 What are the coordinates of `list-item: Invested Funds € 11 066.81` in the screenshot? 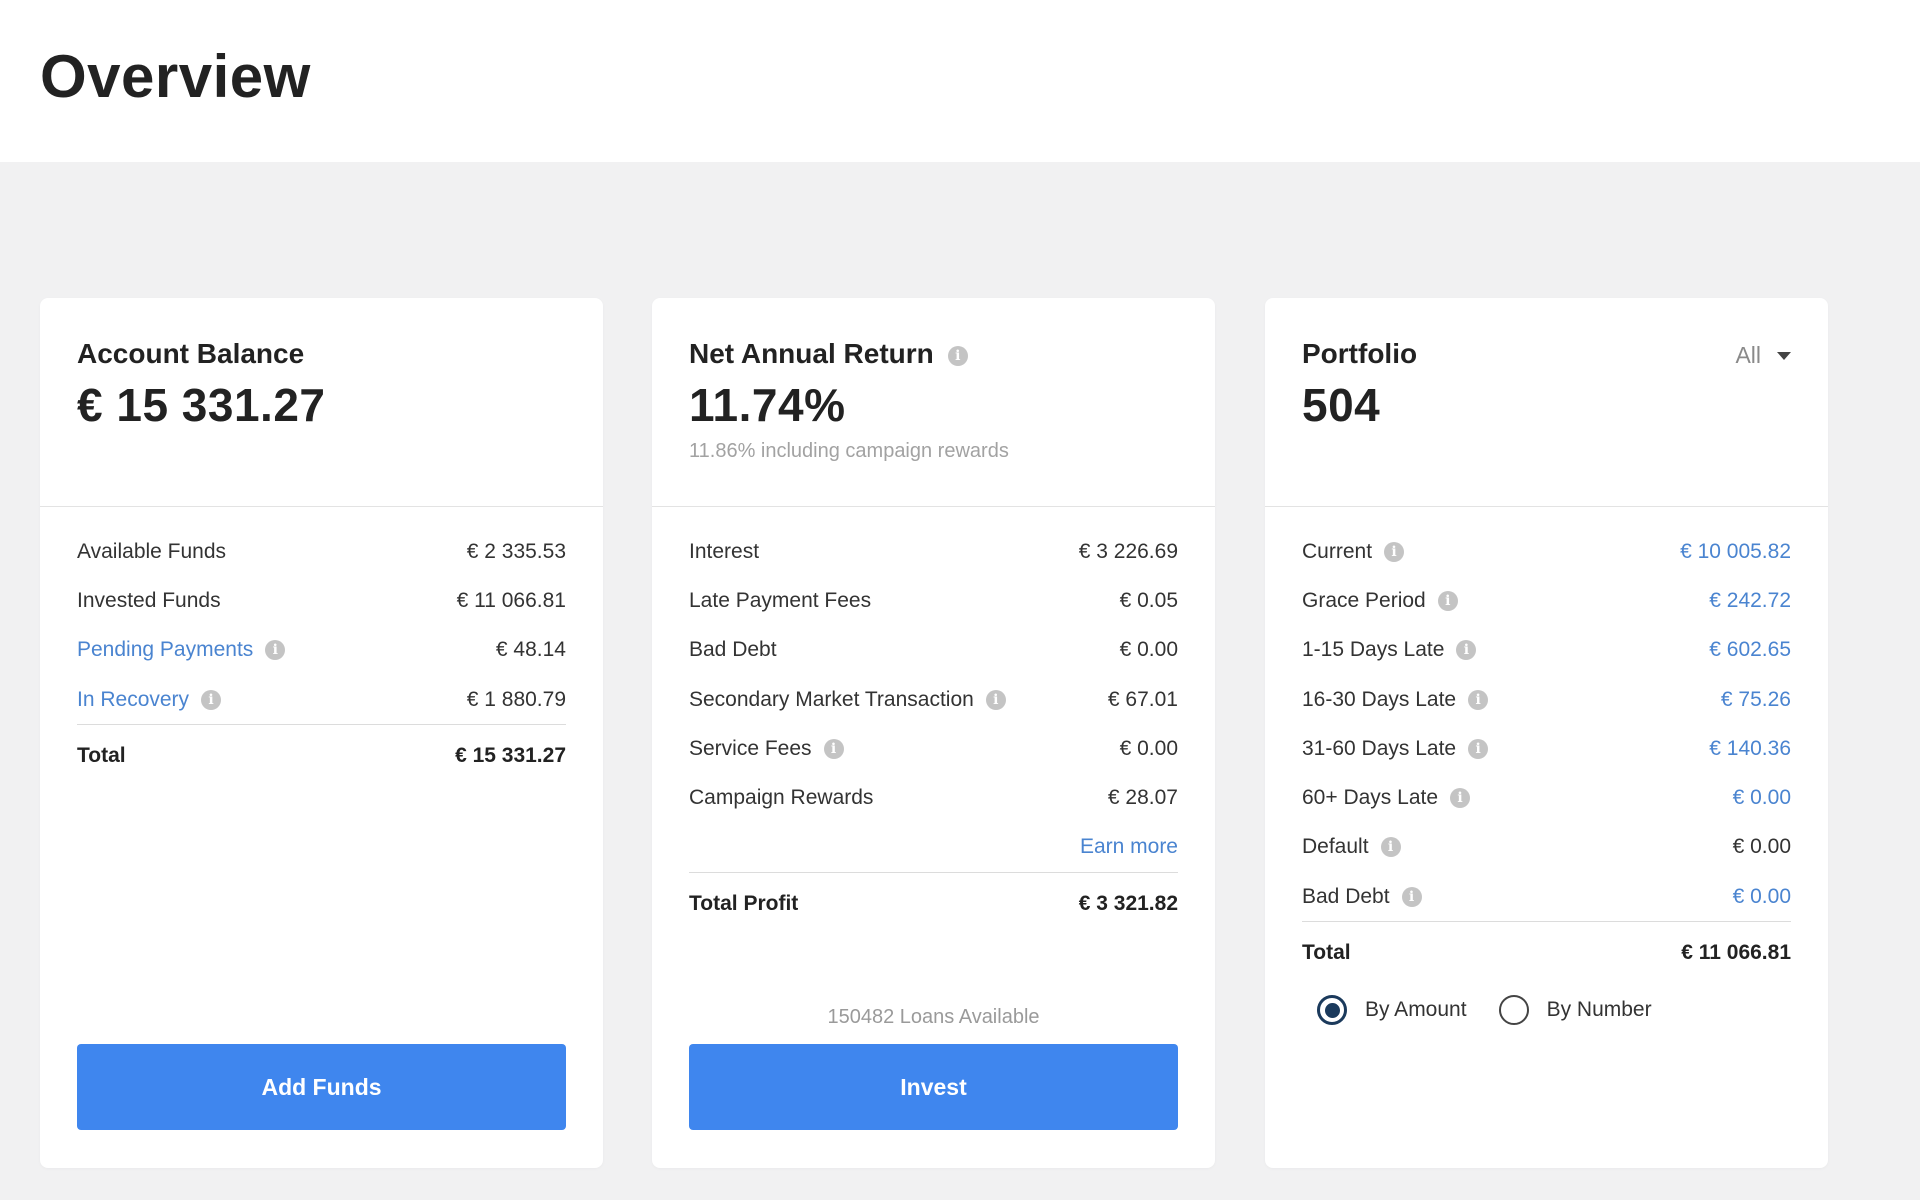 It's located at (321, 600).